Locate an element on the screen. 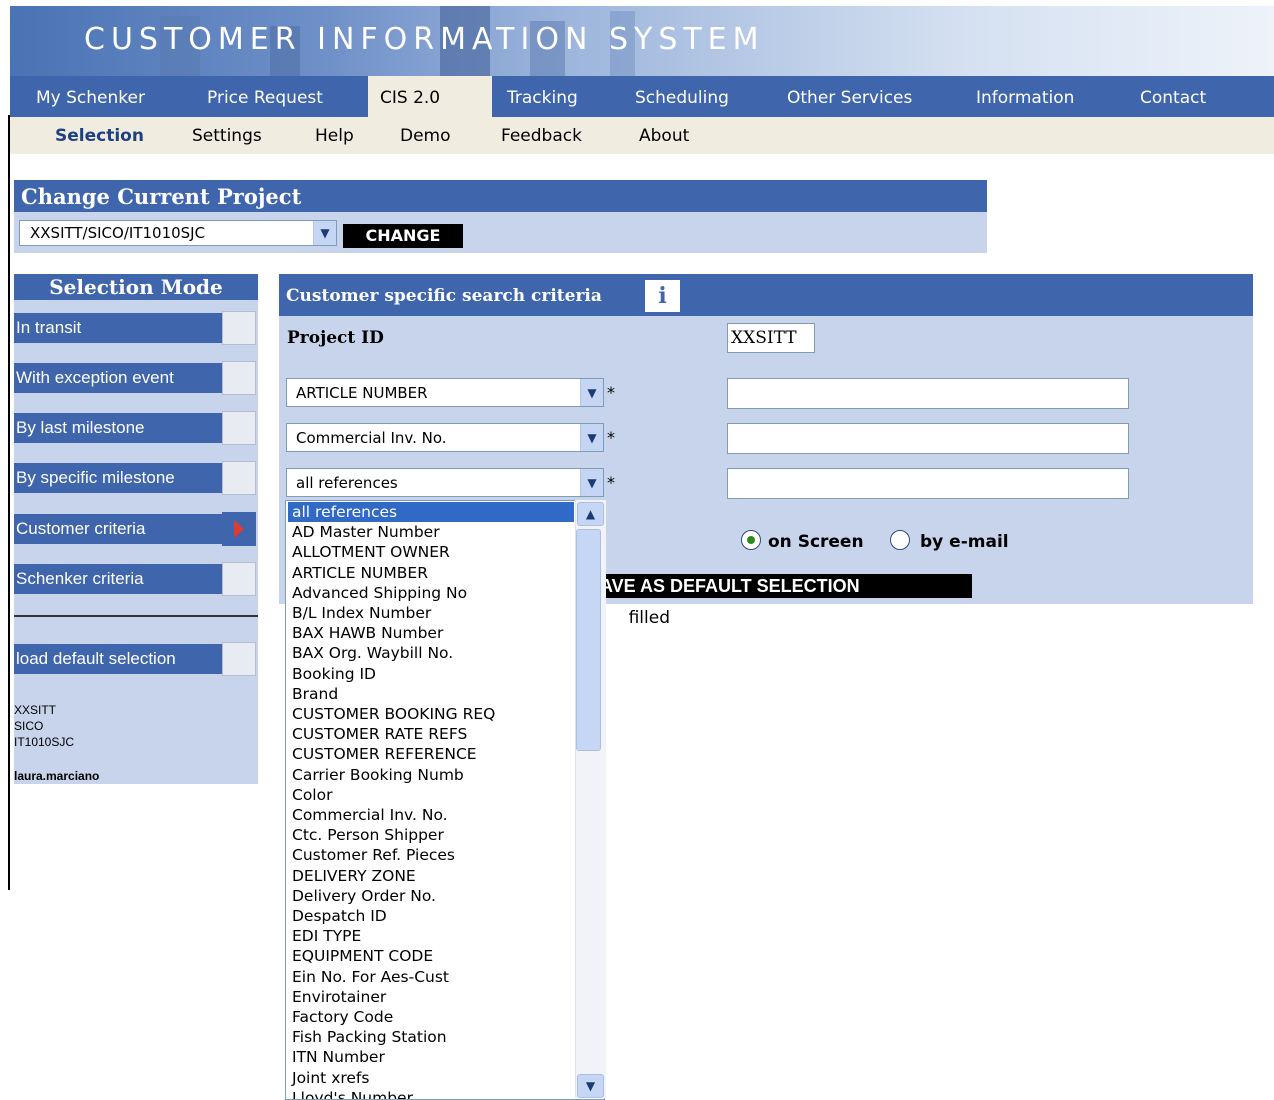 The image size is (1274, 1100). load-default-box is located at coordinates (239, 659).